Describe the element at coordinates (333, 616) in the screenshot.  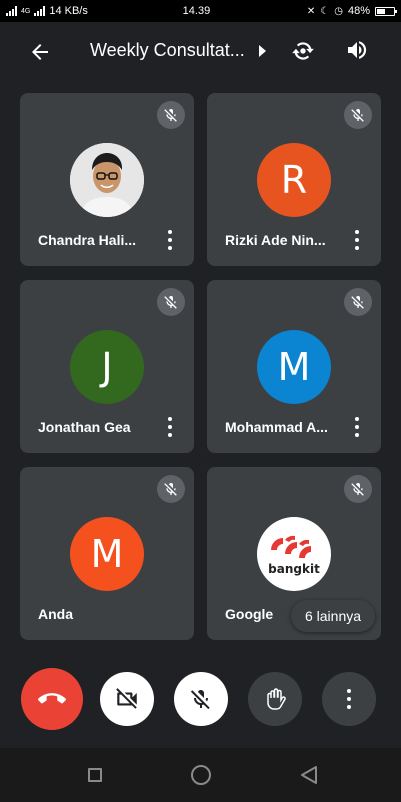
I see `more-participants-chip: 6 lainnya` at that location.